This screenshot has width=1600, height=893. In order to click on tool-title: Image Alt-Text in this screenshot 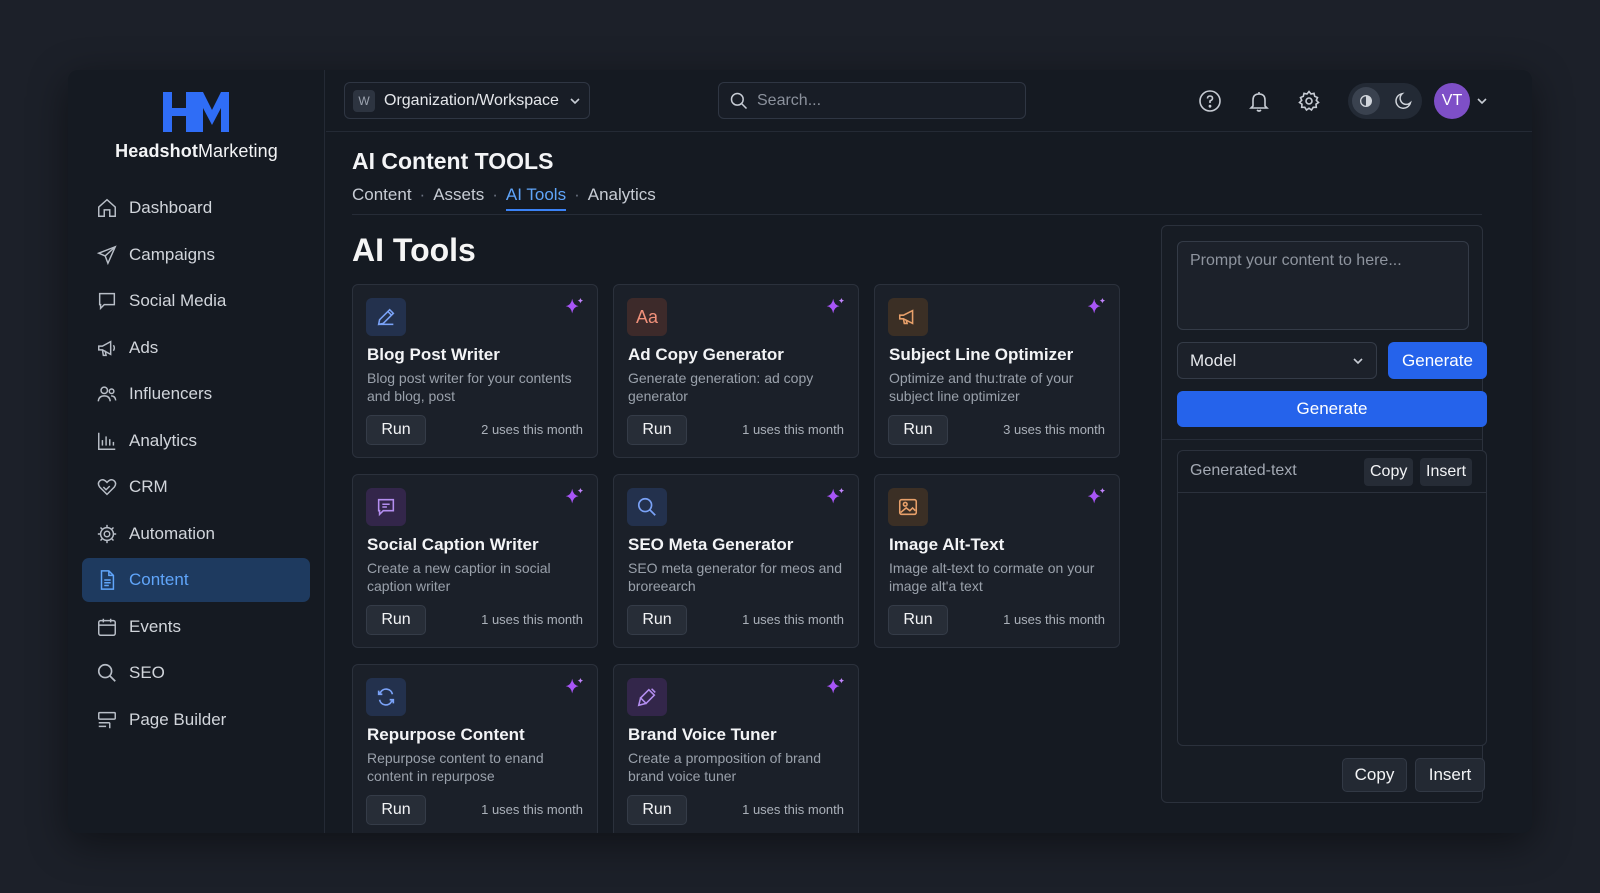, I will do `click(947, 544)`.